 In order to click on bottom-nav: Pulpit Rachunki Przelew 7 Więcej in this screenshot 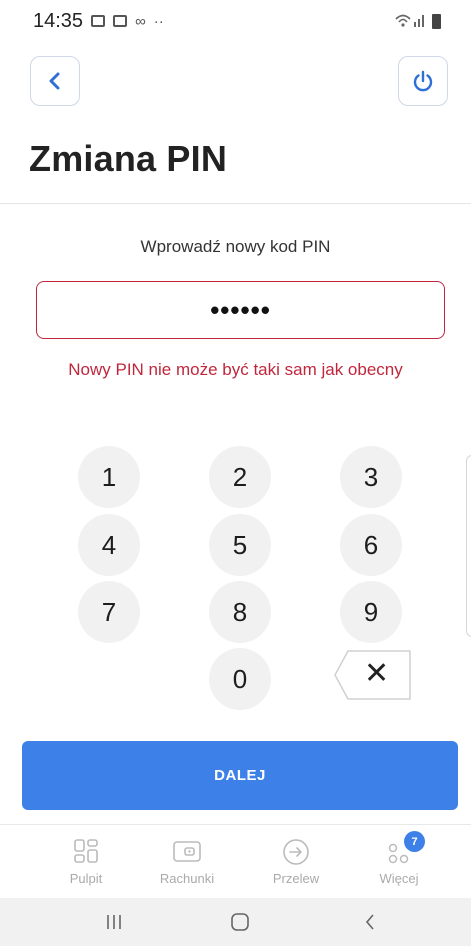, I will do `click(235, 861)`.